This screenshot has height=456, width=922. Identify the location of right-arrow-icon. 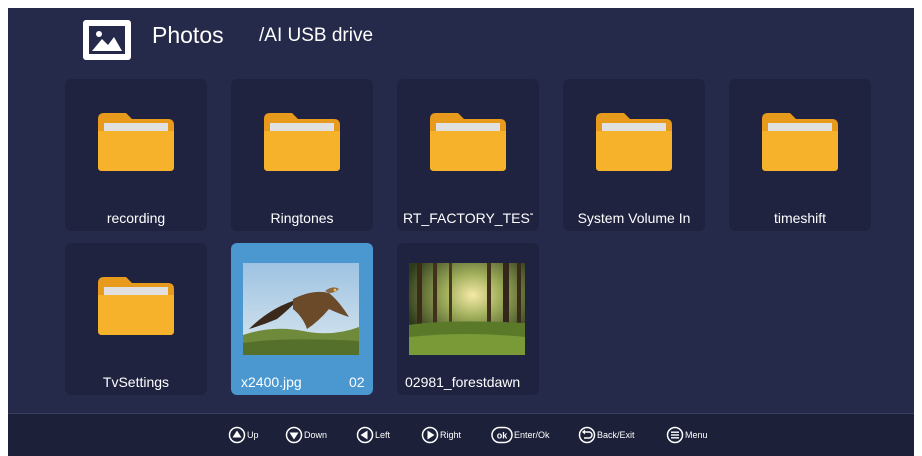
(430, 435).